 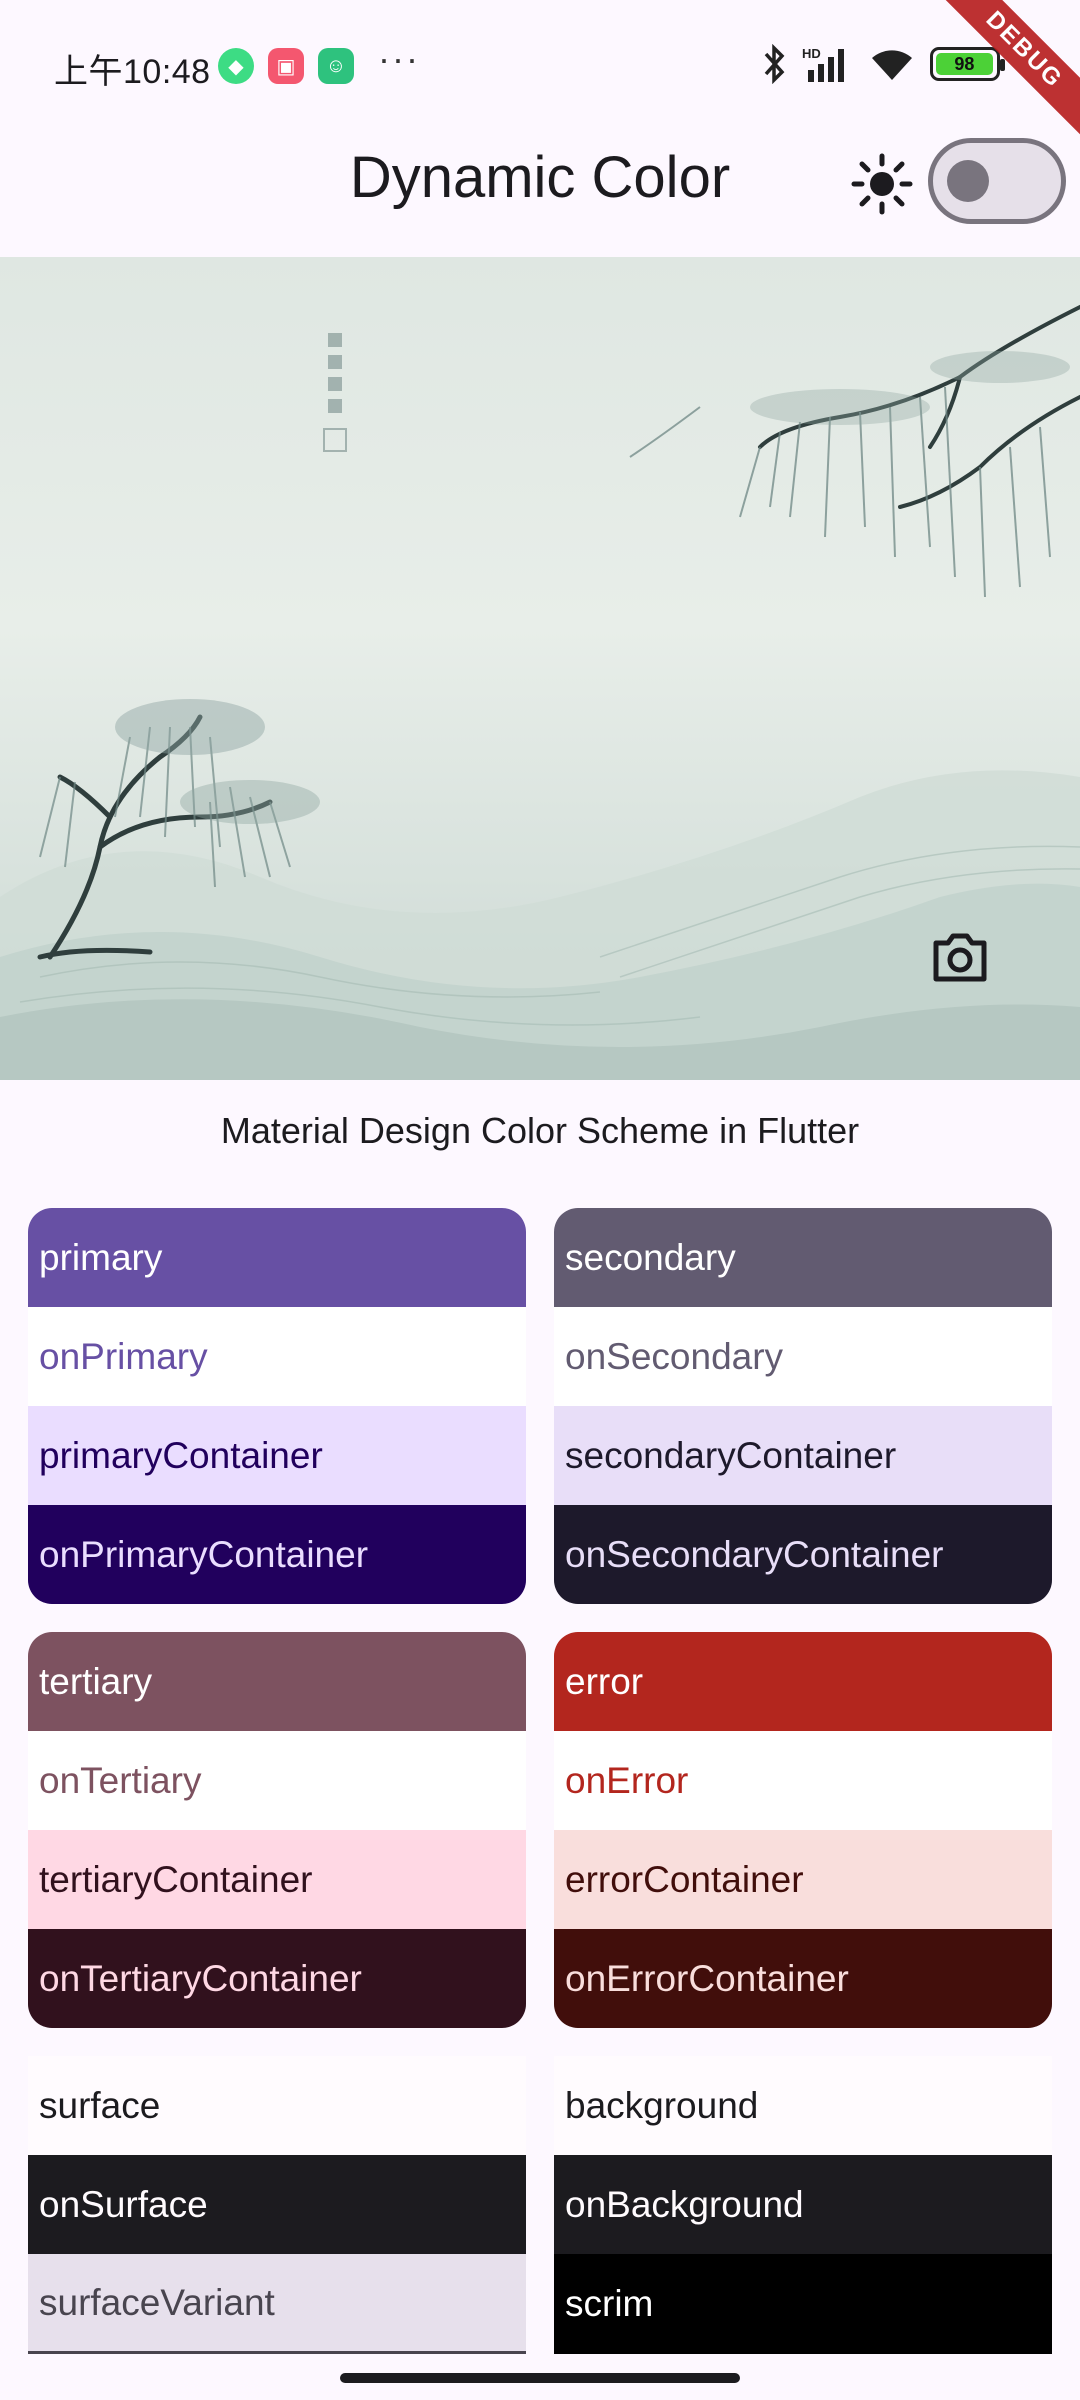 I want to click on on-error-container-swatch: onErrorContainer, so click(x=803, y=1978).